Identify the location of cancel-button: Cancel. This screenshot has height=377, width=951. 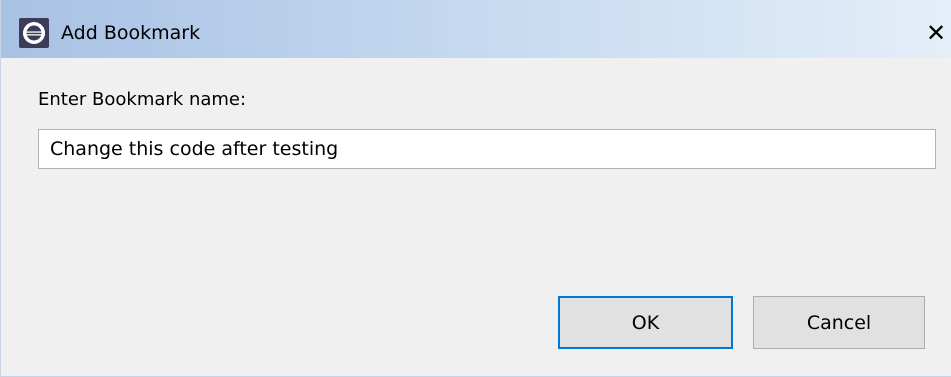
(839, 322).